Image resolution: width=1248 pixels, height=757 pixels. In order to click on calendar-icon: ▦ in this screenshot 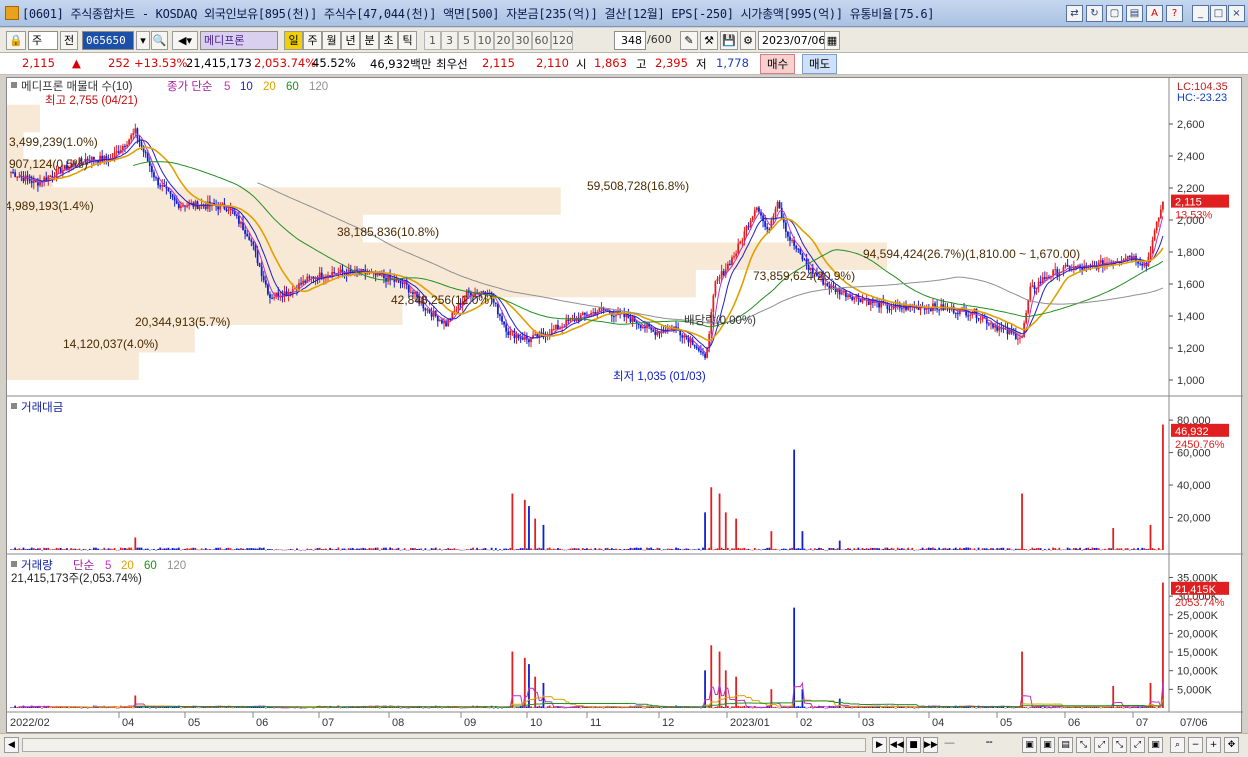, I will do `click(832, 40)`.